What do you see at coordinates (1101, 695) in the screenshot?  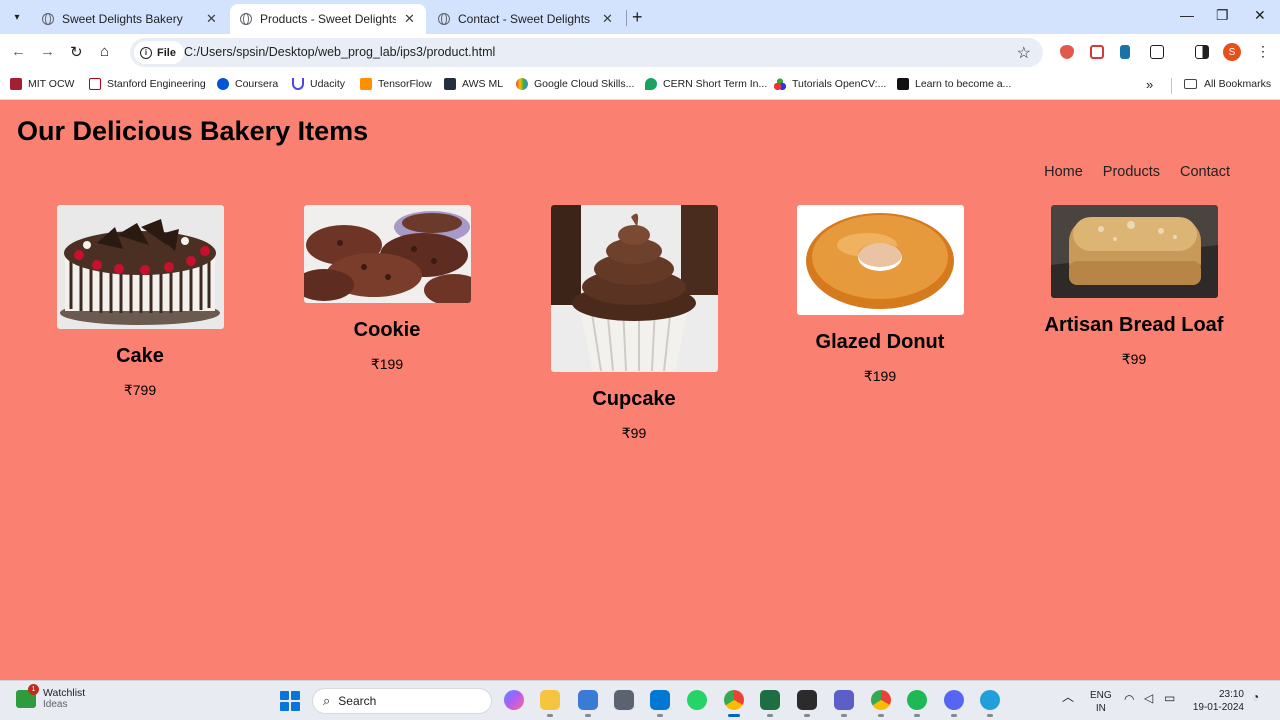 I see `language-code: ENG` at bounding box center [1101, 695].